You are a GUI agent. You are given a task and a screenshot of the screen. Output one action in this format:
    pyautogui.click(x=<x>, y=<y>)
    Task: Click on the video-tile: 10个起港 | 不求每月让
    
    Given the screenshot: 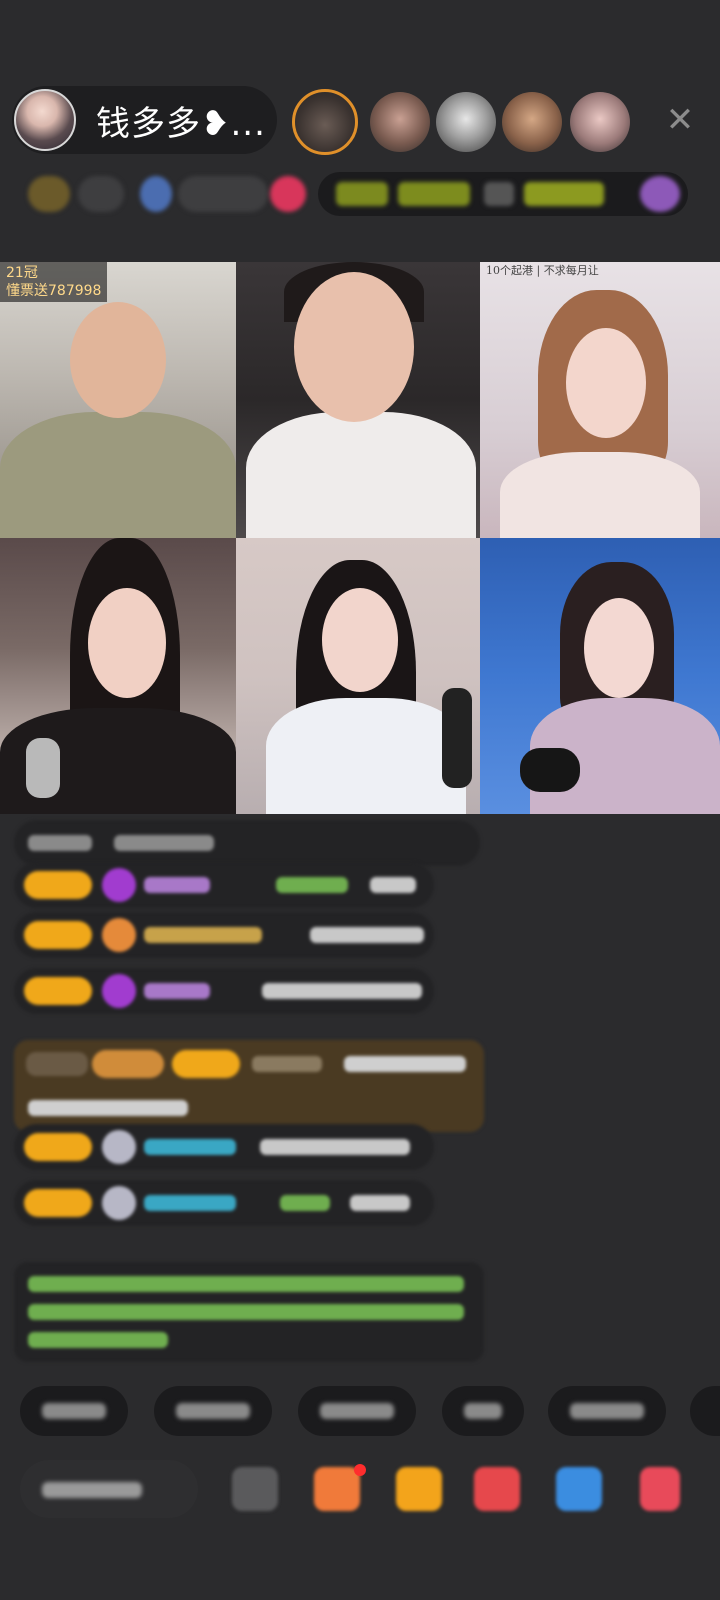 What is the action you would take?
    pyautogui.click(x=600, y=400)
    